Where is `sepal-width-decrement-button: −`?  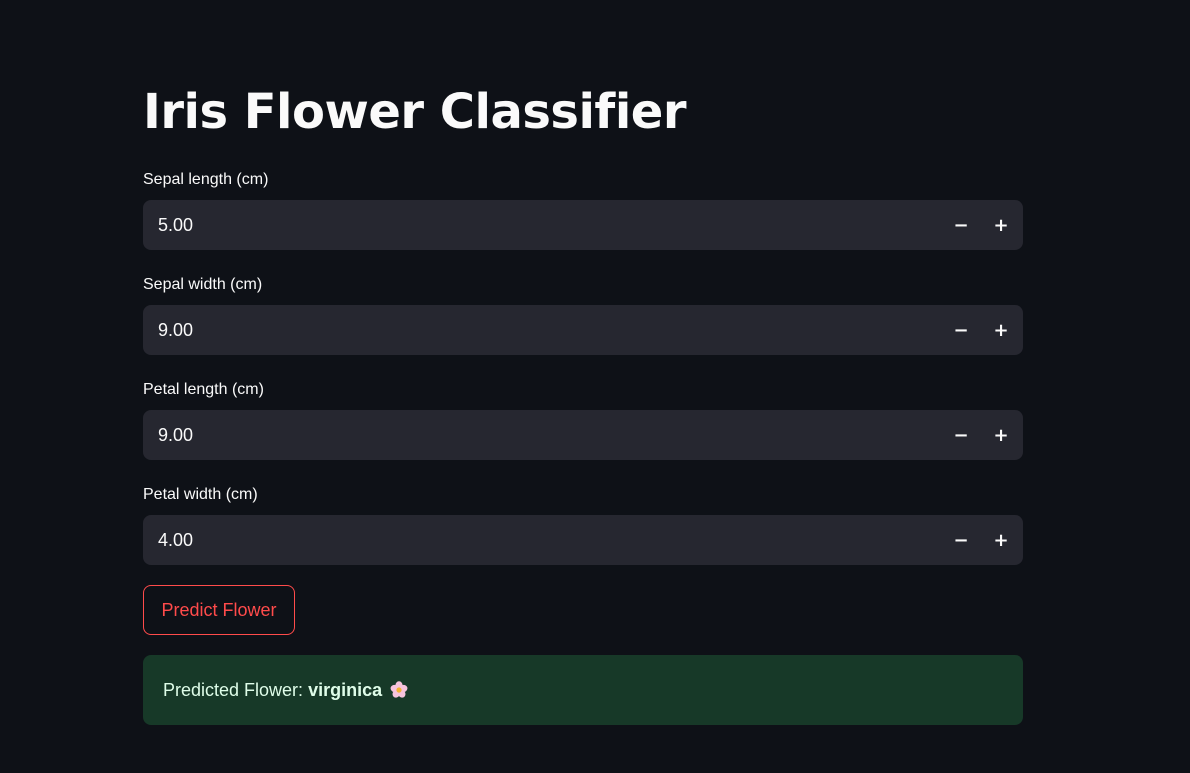
sepal-width-decrement-button: − is located at coordinates (961, 330).